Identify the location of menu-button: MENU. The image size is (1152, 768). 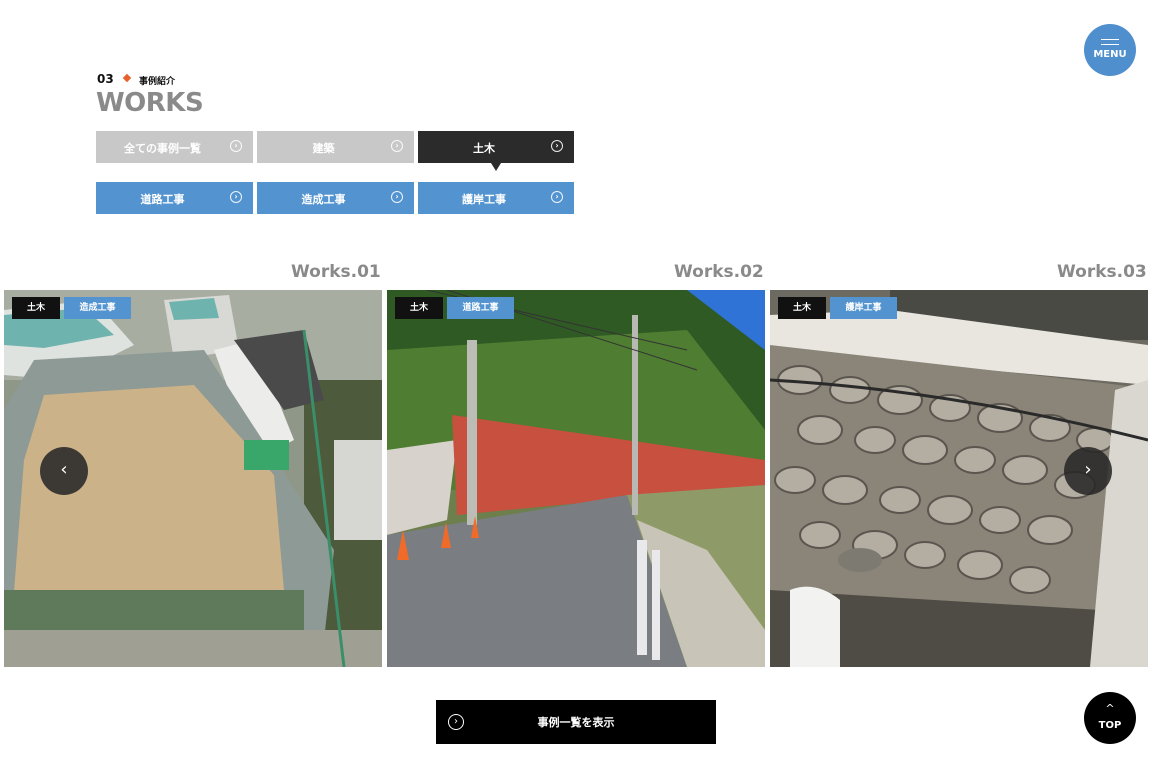
(1110, 50).